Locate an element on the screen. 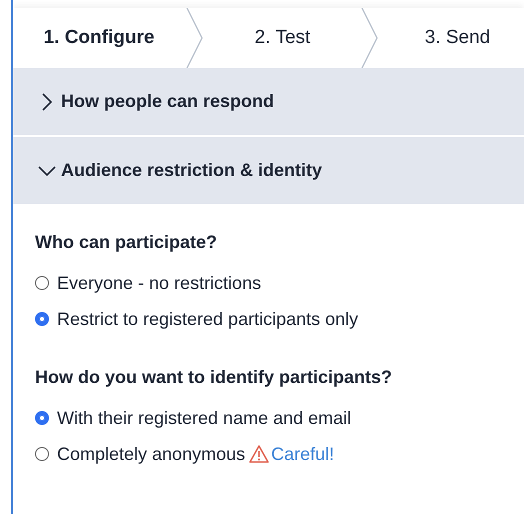 The width and height of the screenshot is (524, 514). section-title: How people can respond is located at coordinates (167, 101).